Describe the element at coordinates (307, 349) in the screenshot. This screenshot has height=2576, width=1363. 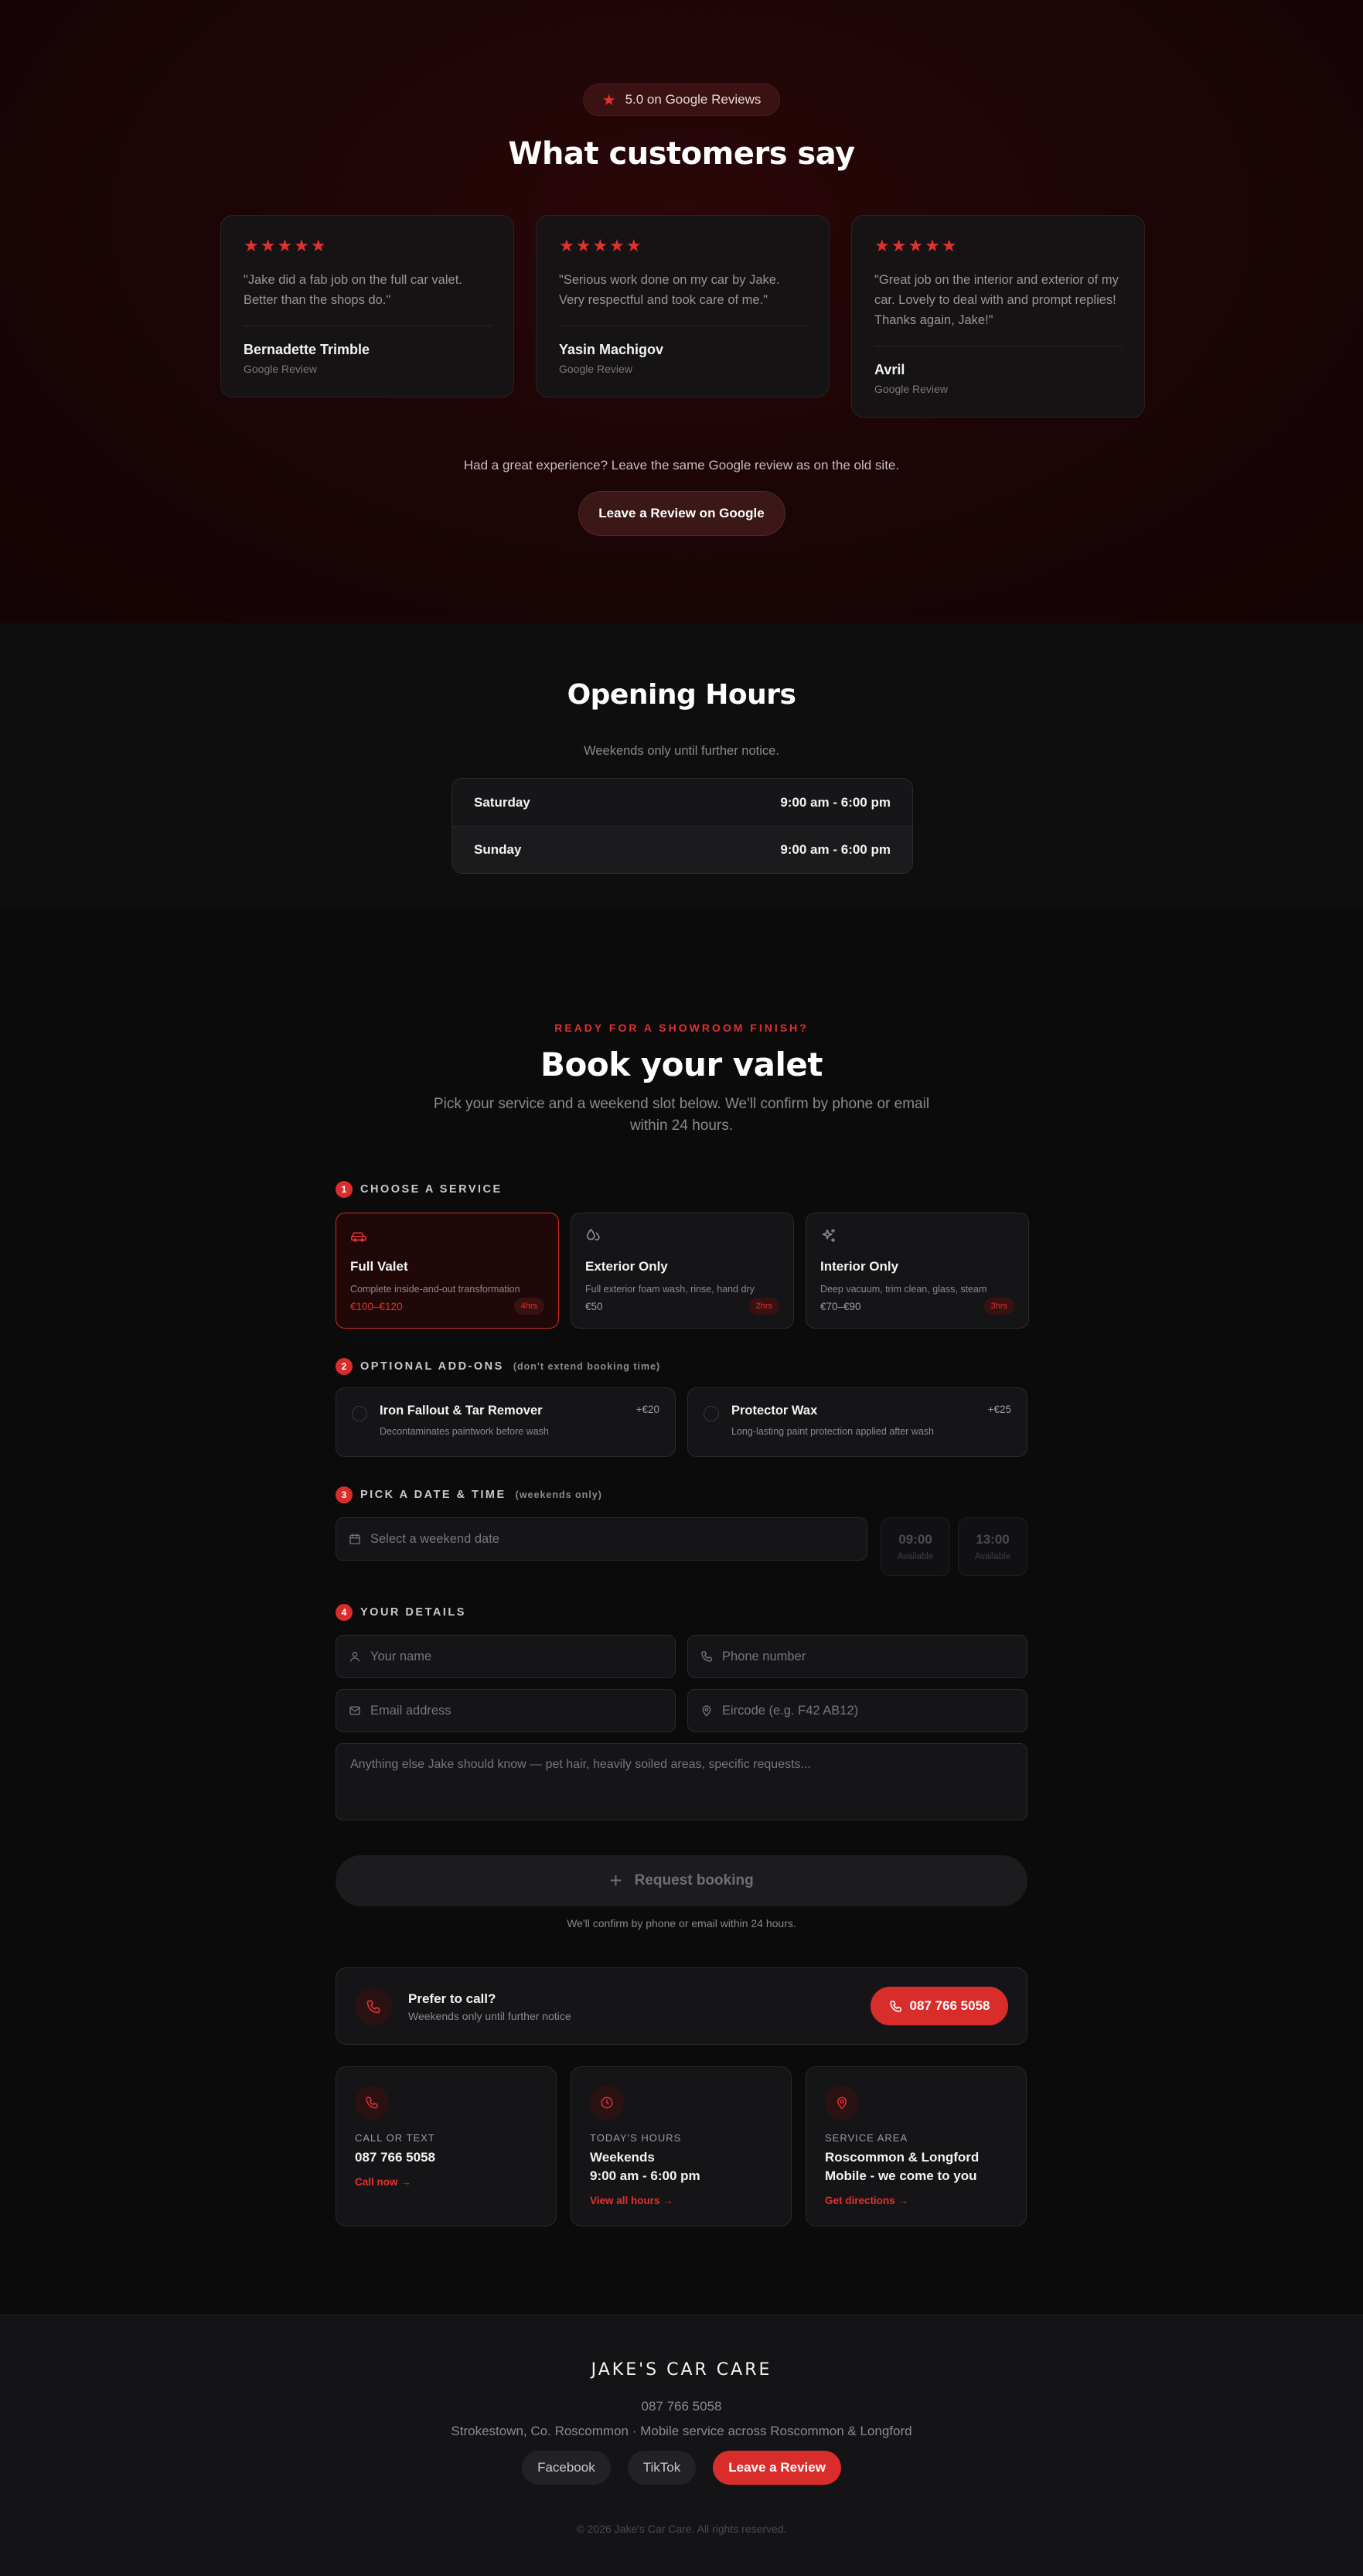
I see `review-author: Bernadette Trimble` at that location.